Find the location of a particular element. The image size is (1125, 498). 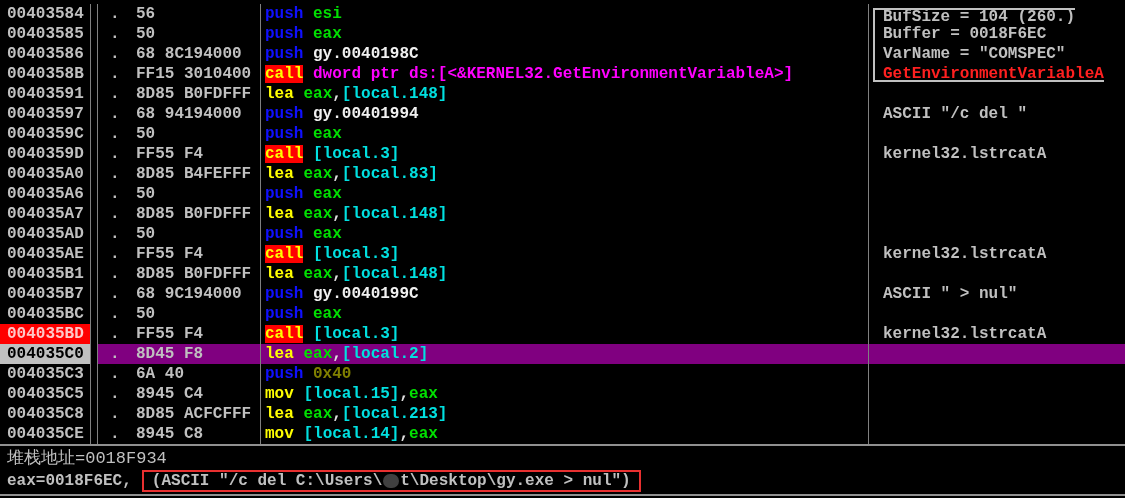

hex-bytes: 56 is located at coordinates (146, 14).